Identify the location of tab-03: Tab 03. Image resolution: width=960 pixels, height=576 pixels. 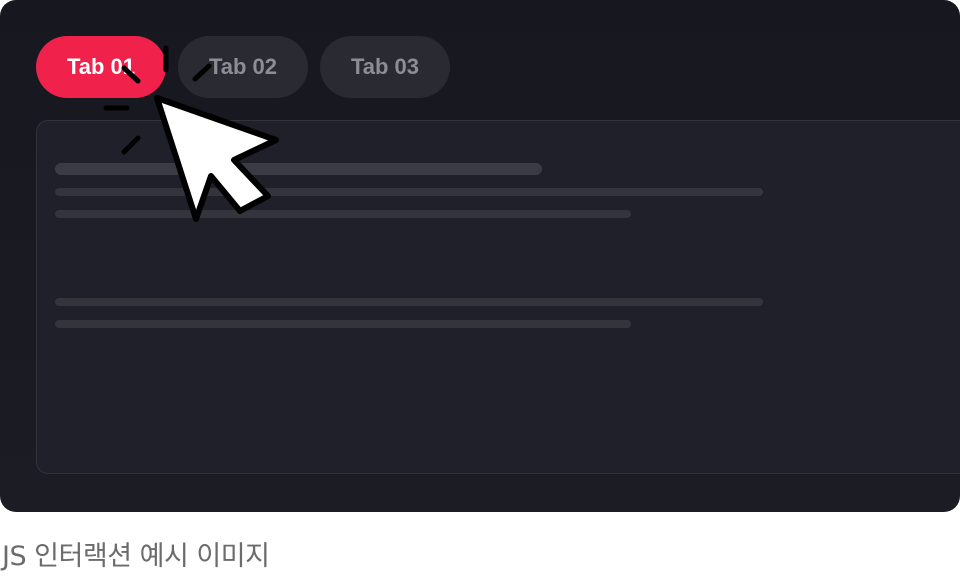
(385, 67).